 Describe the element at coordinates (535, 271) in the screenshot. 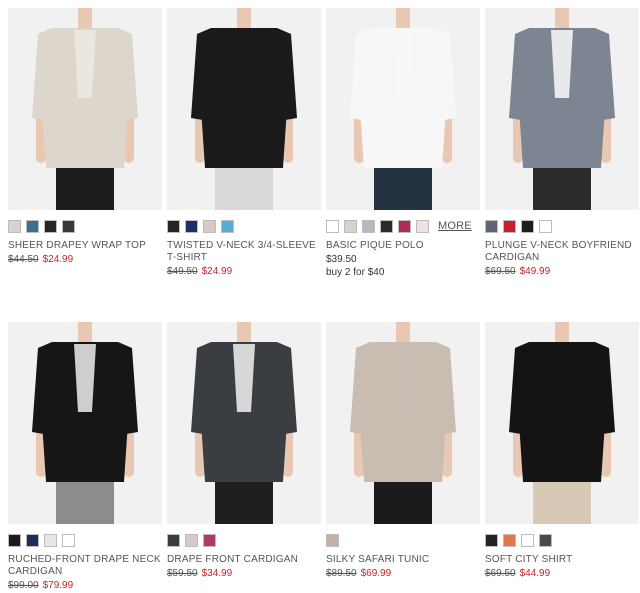

I see `sale-price: $49.99` at that location.